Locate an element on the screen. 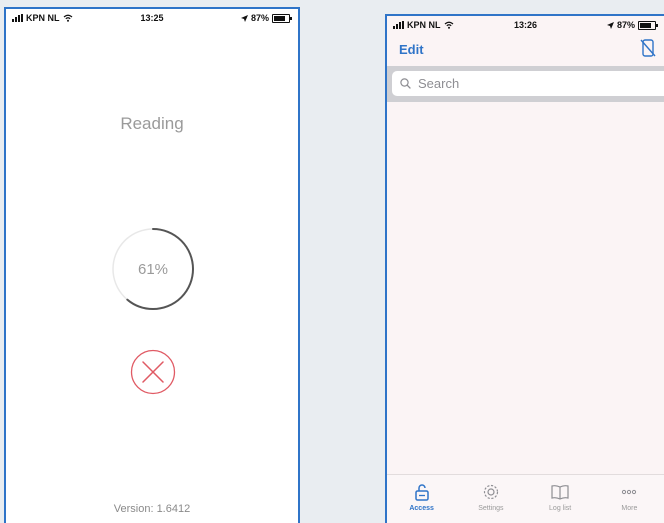 This screenshot has height=523, width=664. tab-label: More is located at coordinates (629, 508).